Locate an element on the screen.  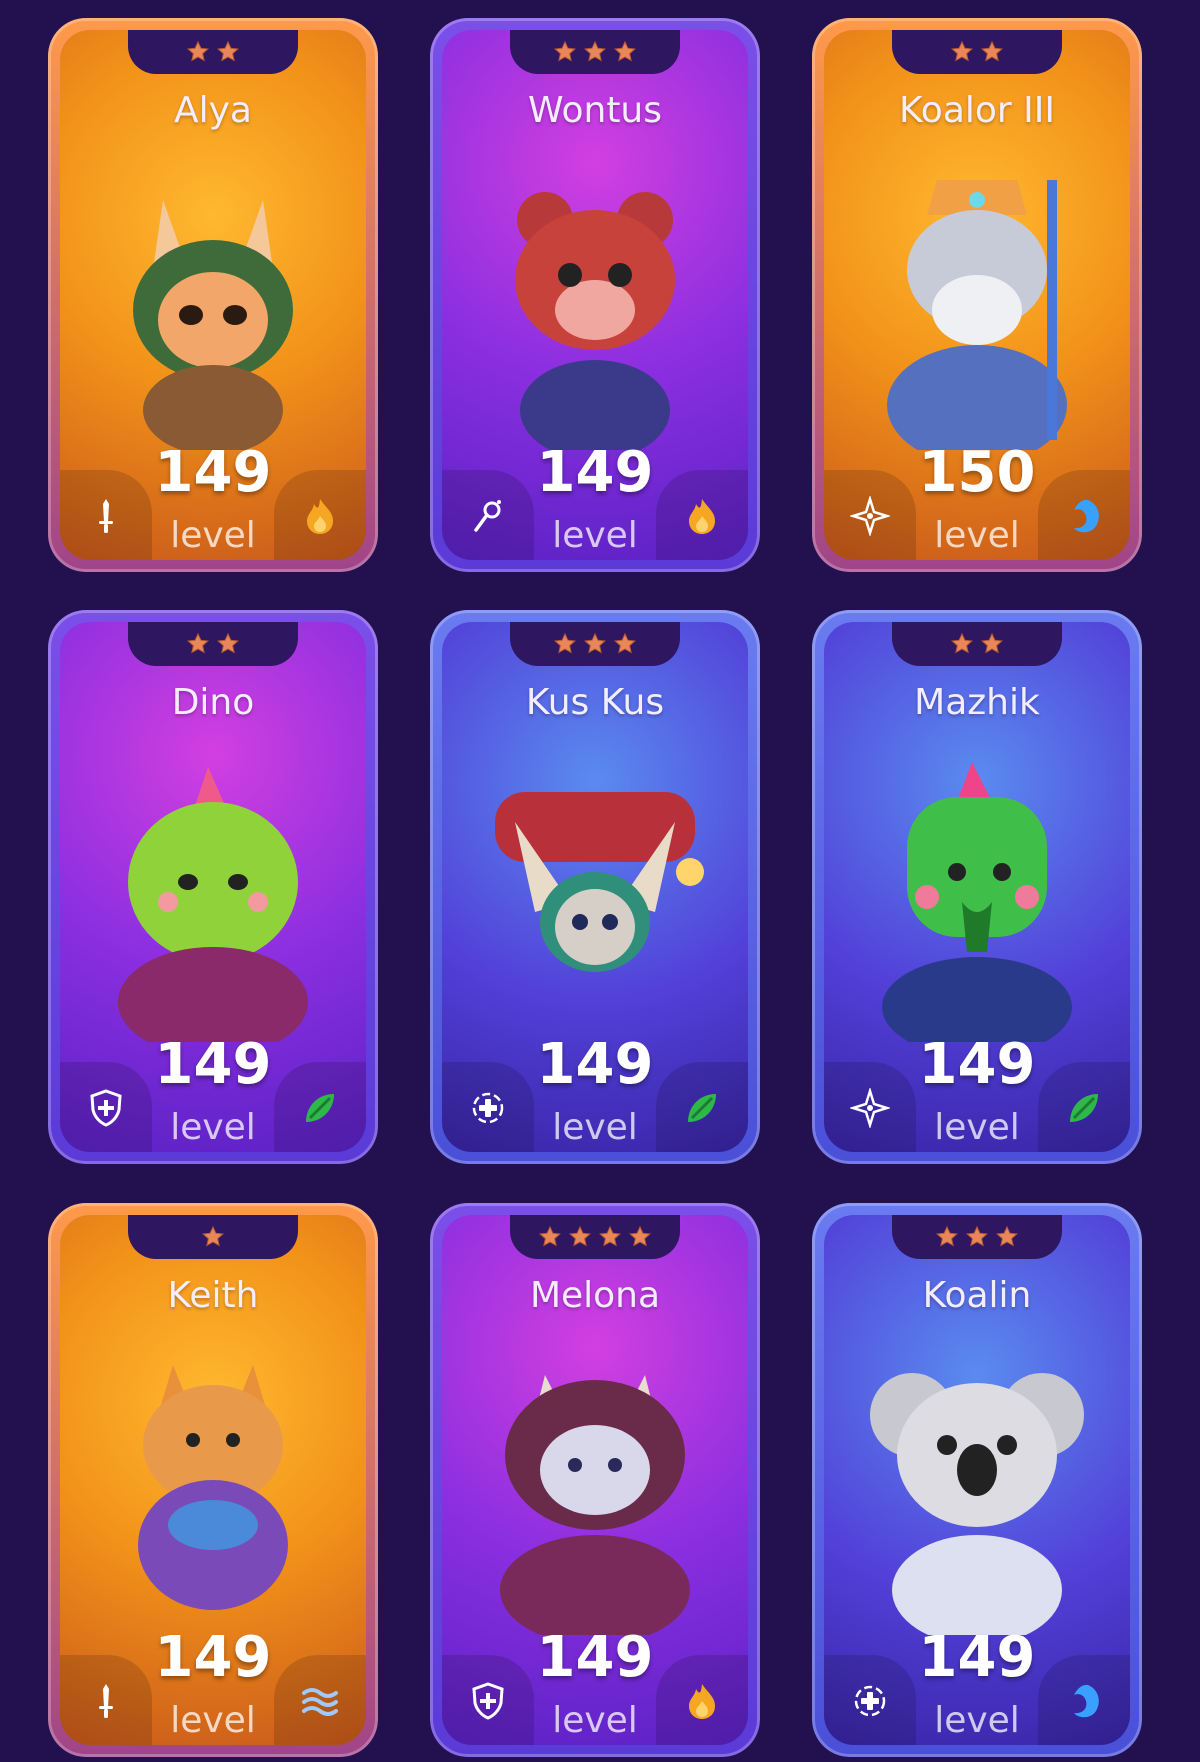
hero-card-body: Koalor III 150 level is located at coordinates (977, 295).